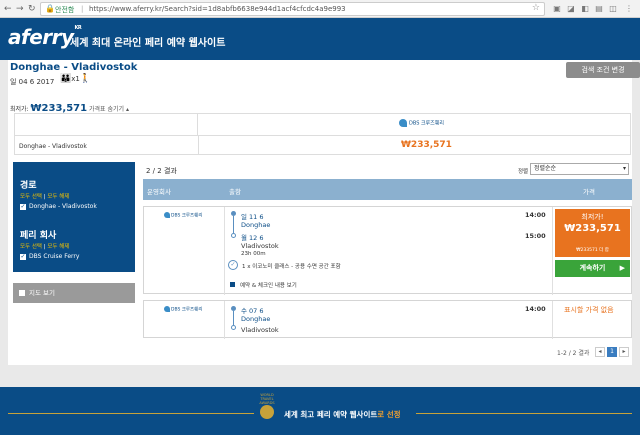  I want to click on company-checkbox: ✓ DBS Cruise Ferry, so click(49, 256).